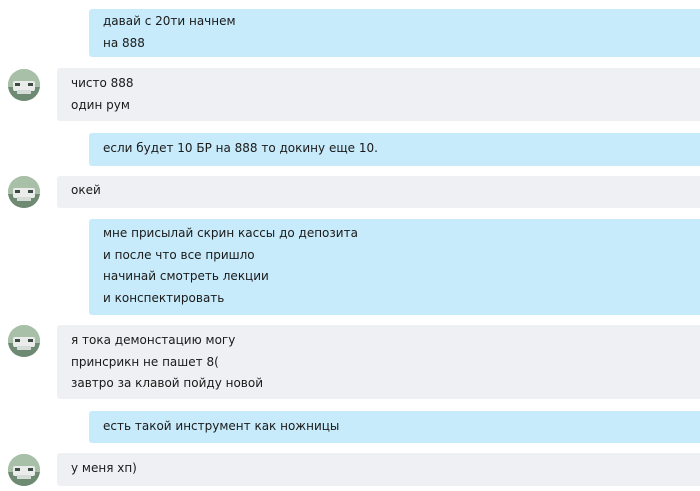 The image size is (700, 491). I want to click on message-line: у меня хп), so click(104, 468).